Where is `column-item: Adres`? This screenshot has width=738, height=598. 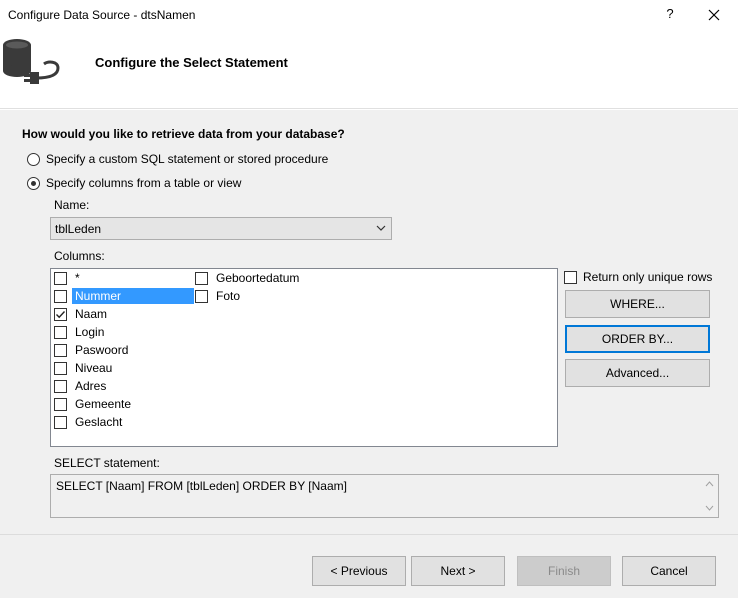 column-item: Adres is located at coordinates (81, 386).